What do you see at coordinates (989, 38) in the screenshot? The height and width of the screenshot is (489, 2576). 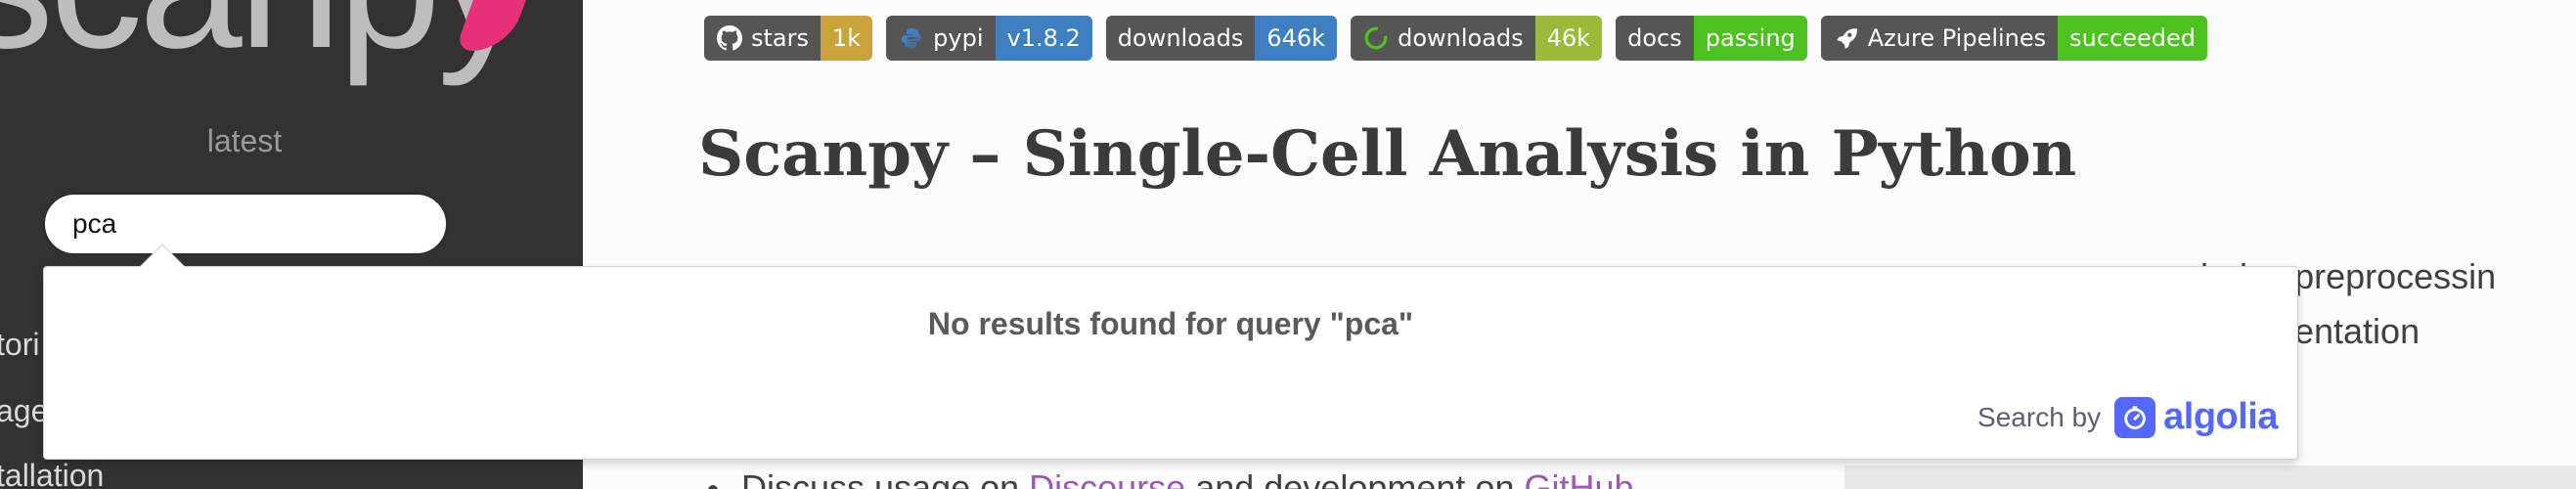 I see `badge-pypi: pypi v1.8.2` at bounding box center [989, 38].